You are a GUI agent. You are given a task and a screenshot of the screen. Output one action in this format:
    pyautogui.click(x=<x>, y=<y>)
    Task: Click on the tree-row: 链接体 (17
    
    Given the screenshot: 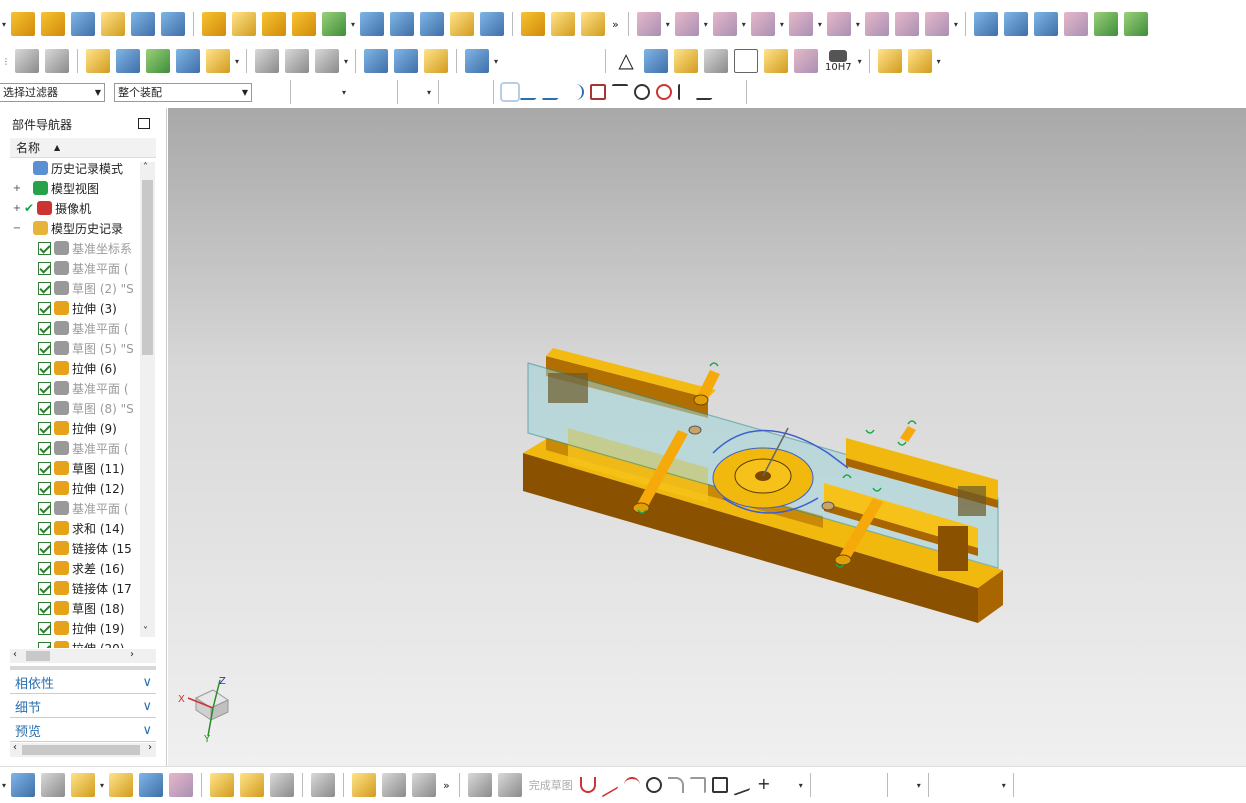 What is the action you would take?
    pyautogui.click(x=83, y=588)
    